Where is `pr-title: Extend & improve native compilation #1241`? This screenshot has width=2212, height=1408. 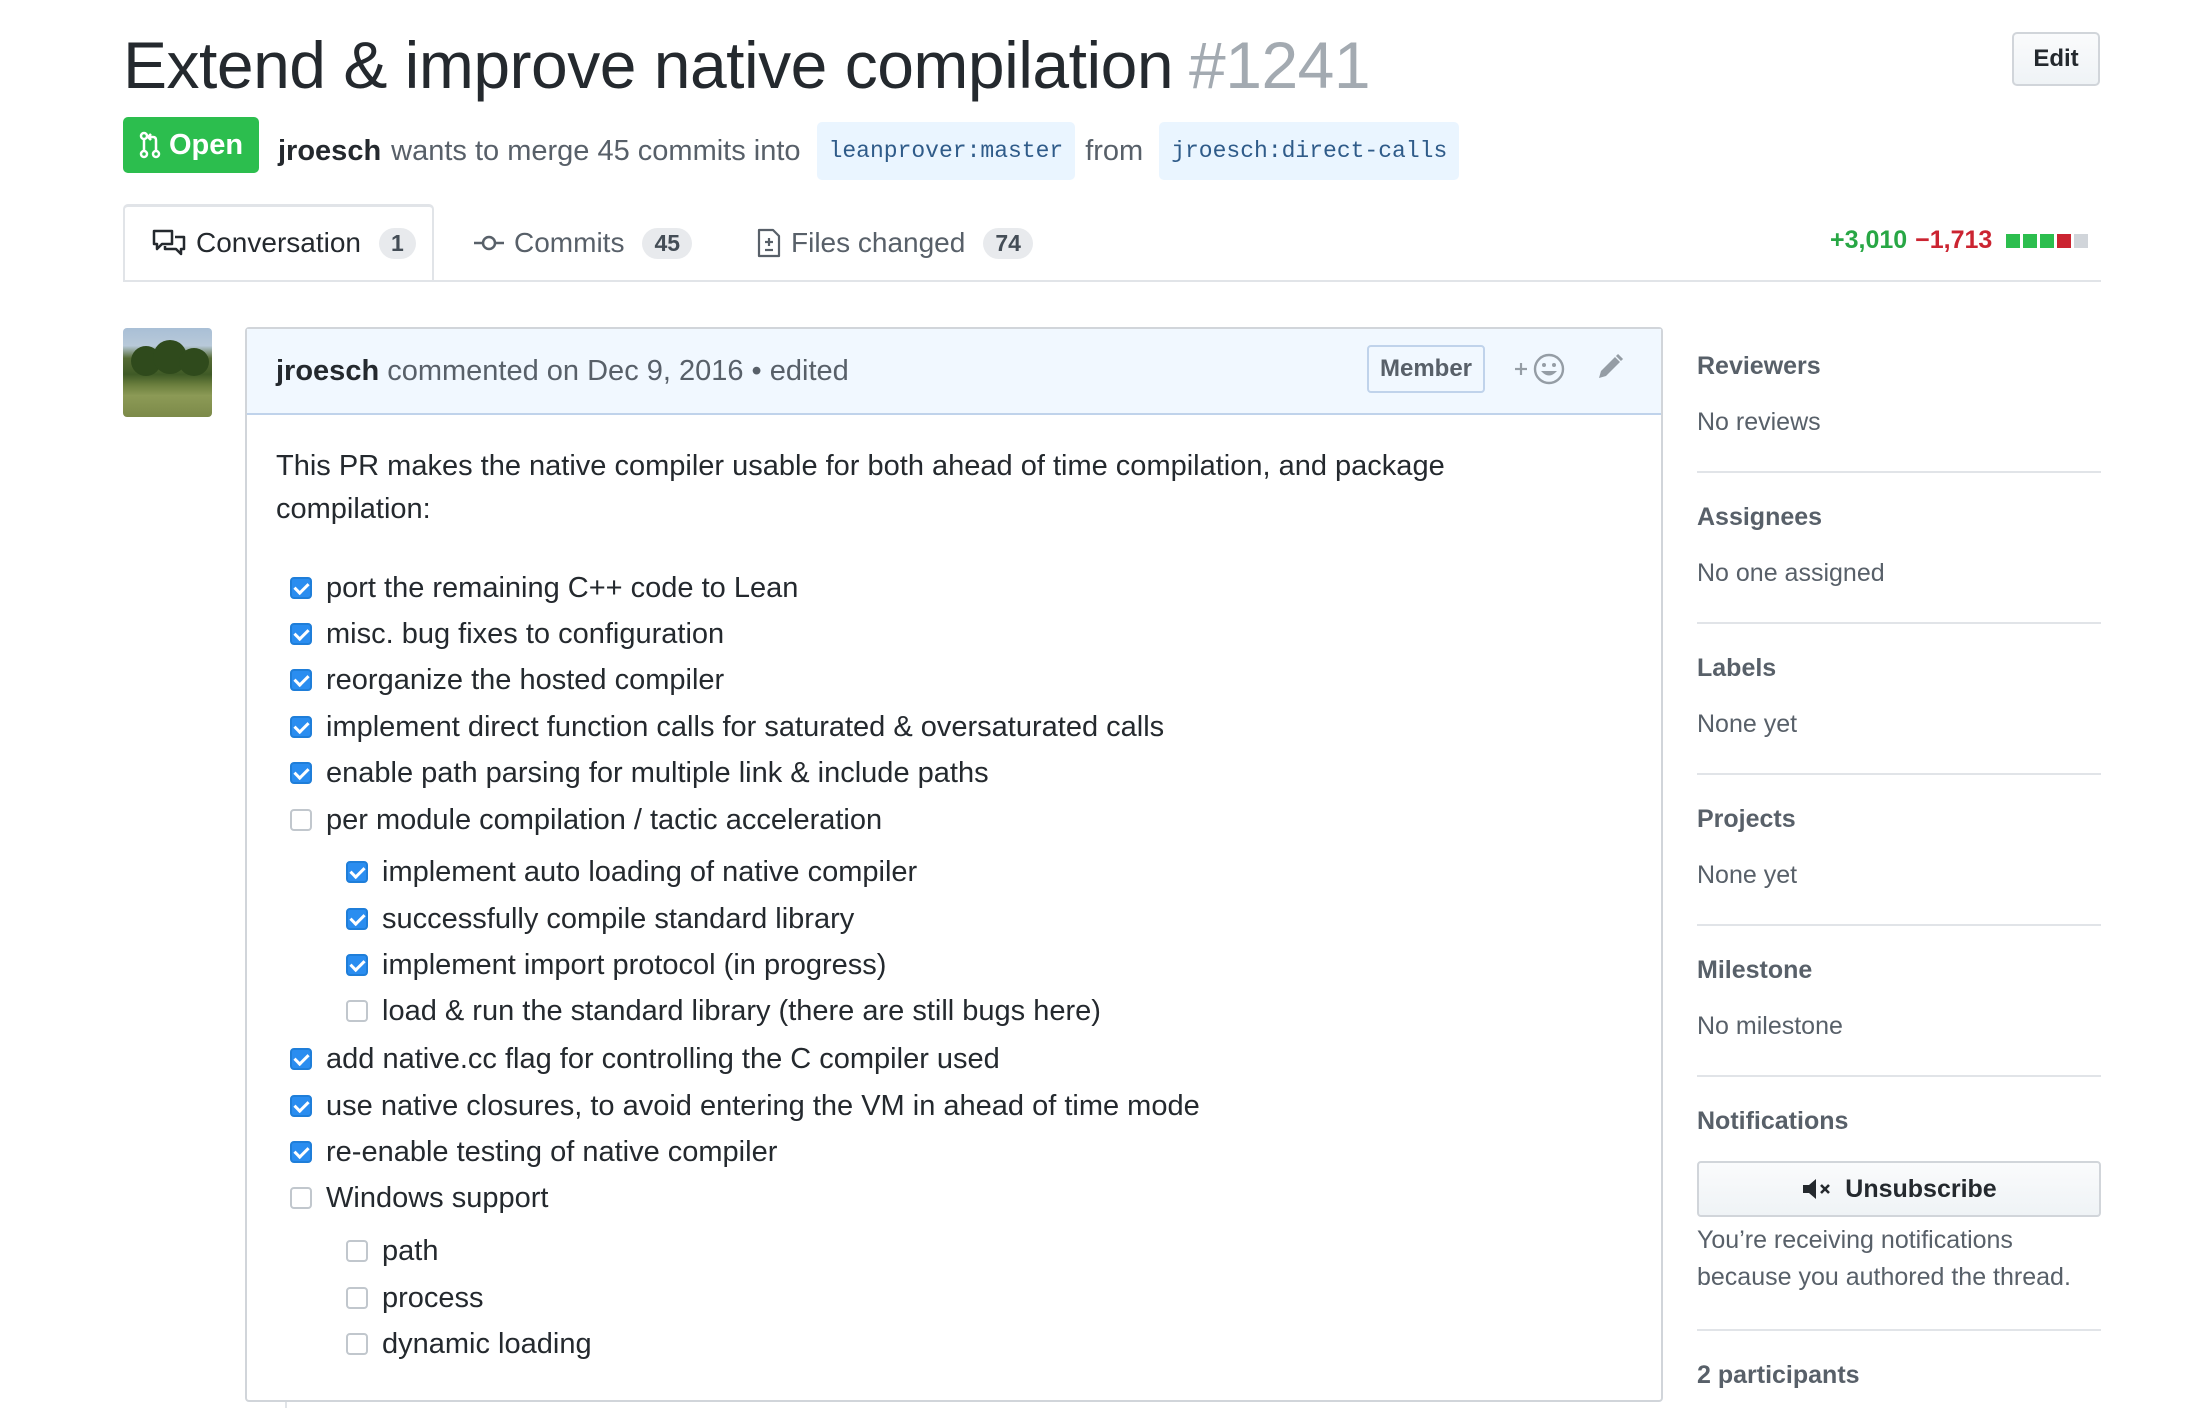
pr-title: Extend & improve native compilation #1241 is located at coordinates (747, 65).